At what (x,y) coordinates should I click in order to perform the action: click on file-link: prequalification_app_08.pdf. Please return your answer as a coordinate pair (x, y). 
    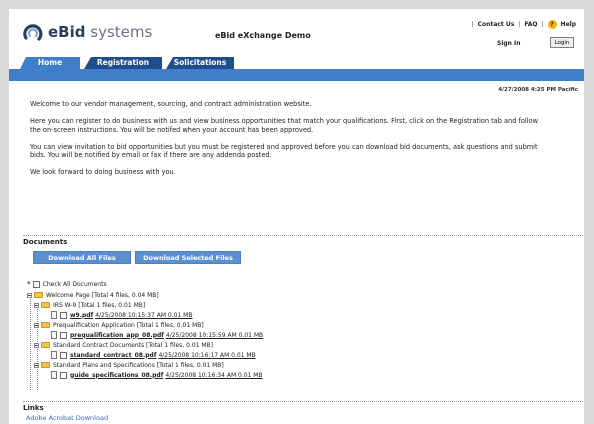
    Looking at the image, I should click on (117, 335).